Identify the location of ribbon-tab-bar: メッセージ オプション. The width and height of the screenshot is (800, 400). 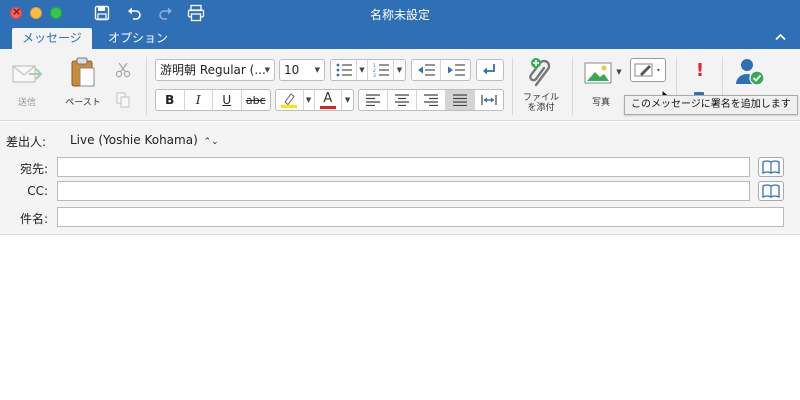
(400, 38).